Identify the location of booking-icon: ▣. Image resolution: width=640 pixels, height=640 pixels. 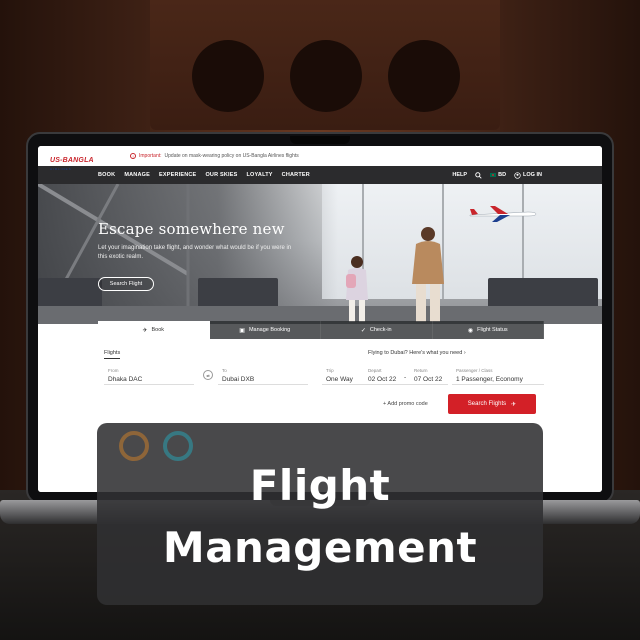
(242, 330).